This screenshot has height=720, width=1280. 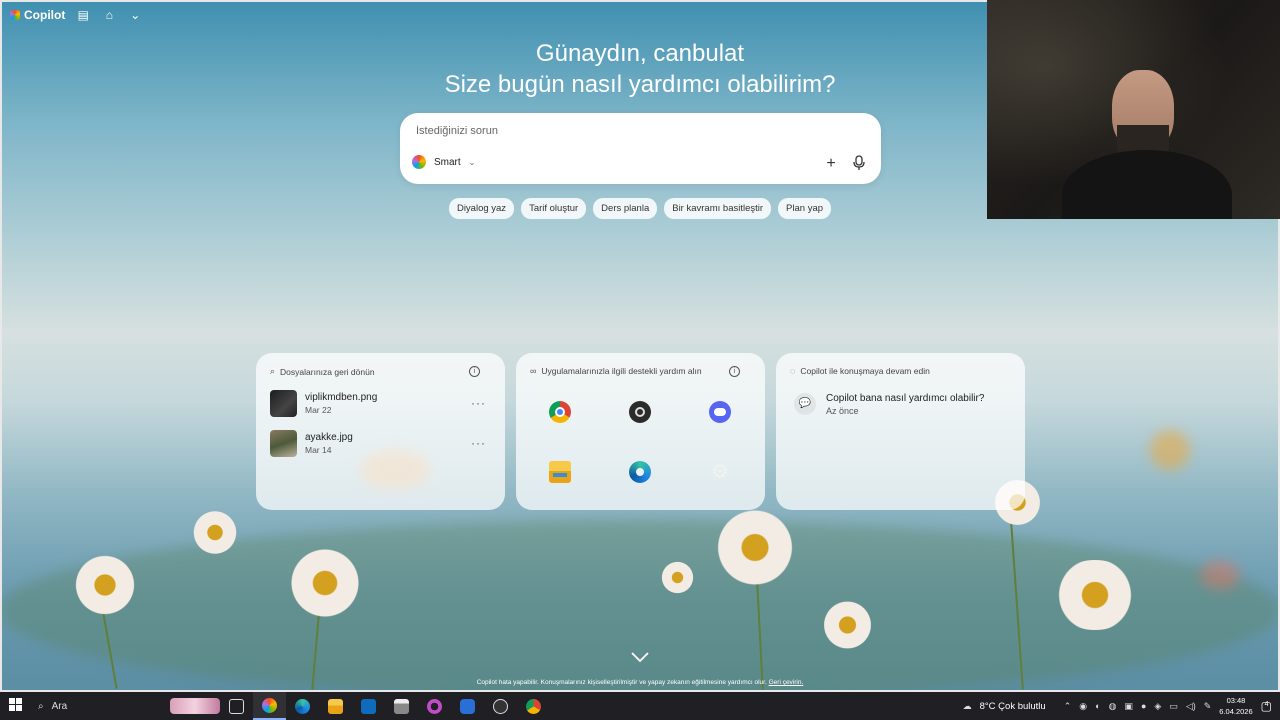 I want to click on tray-app-icon: ◍, so click(x=1113, y=706).